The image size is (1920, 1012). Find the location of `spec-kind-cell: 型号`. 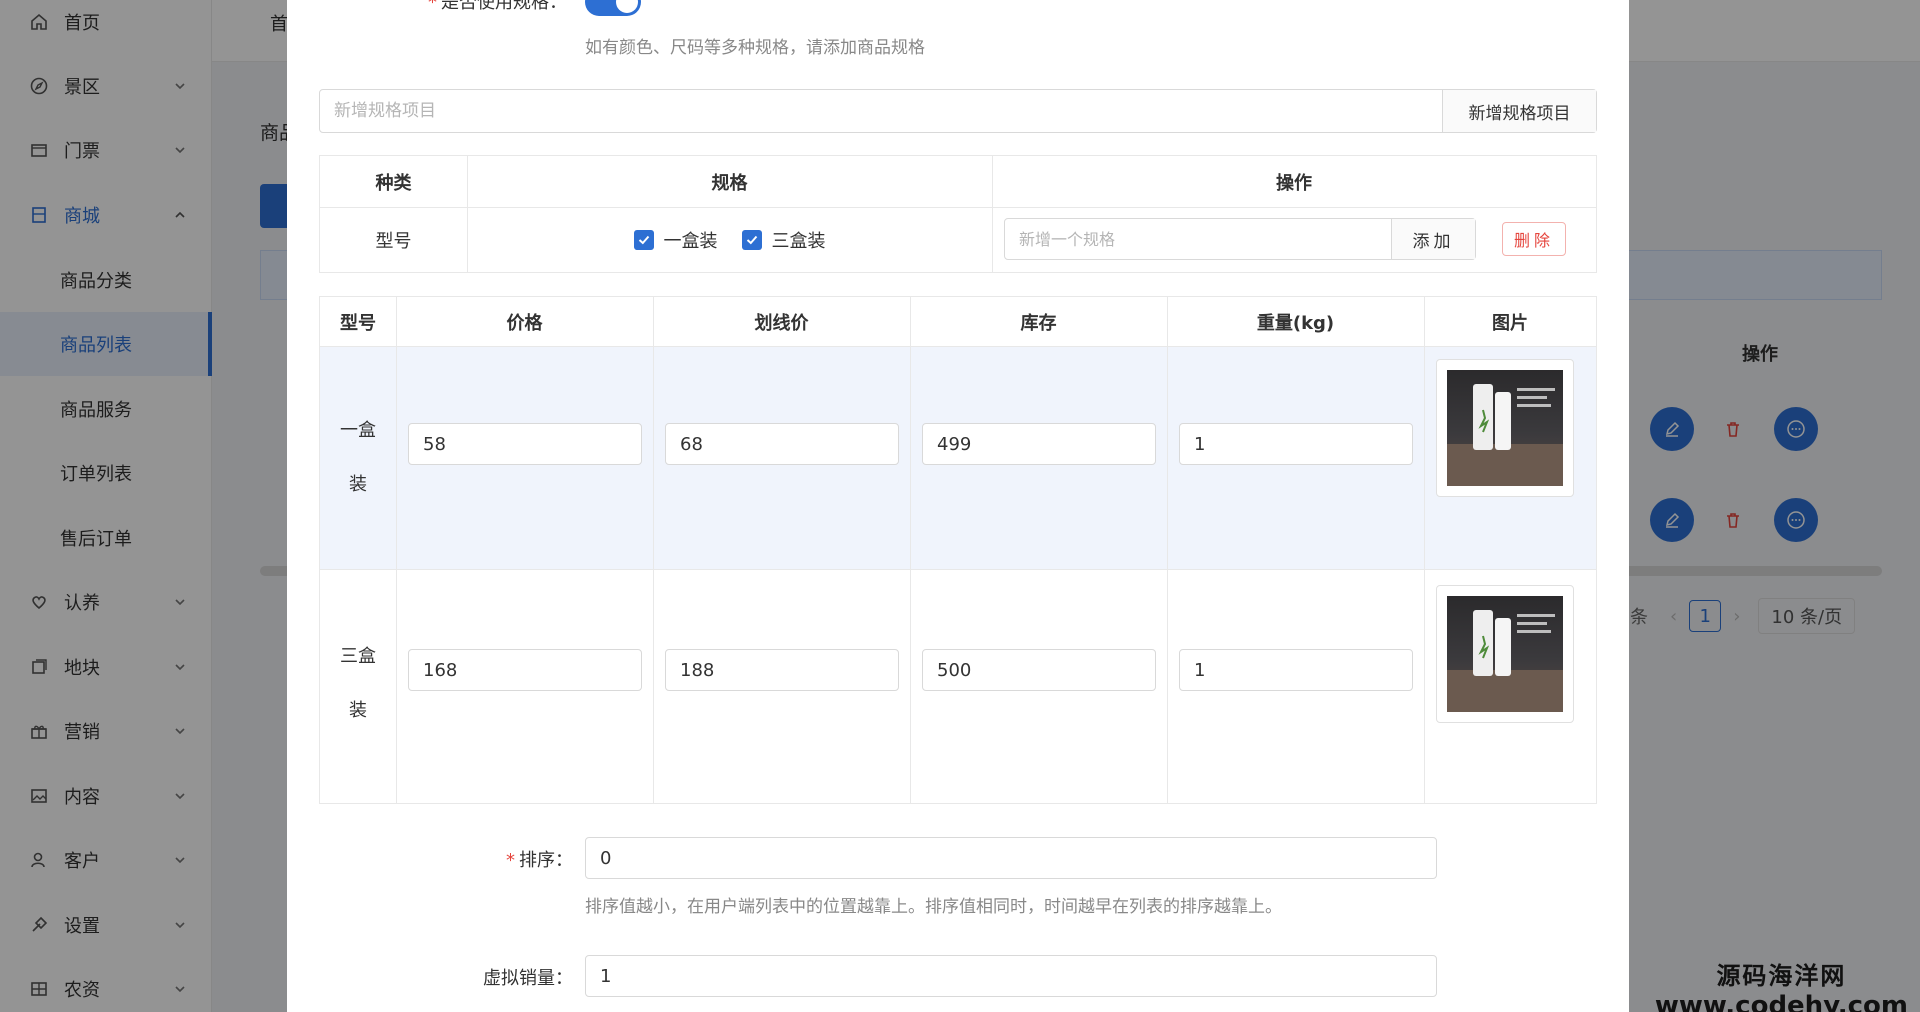

spec-kind-cell: 型号 is located at coordinates (393, 241).